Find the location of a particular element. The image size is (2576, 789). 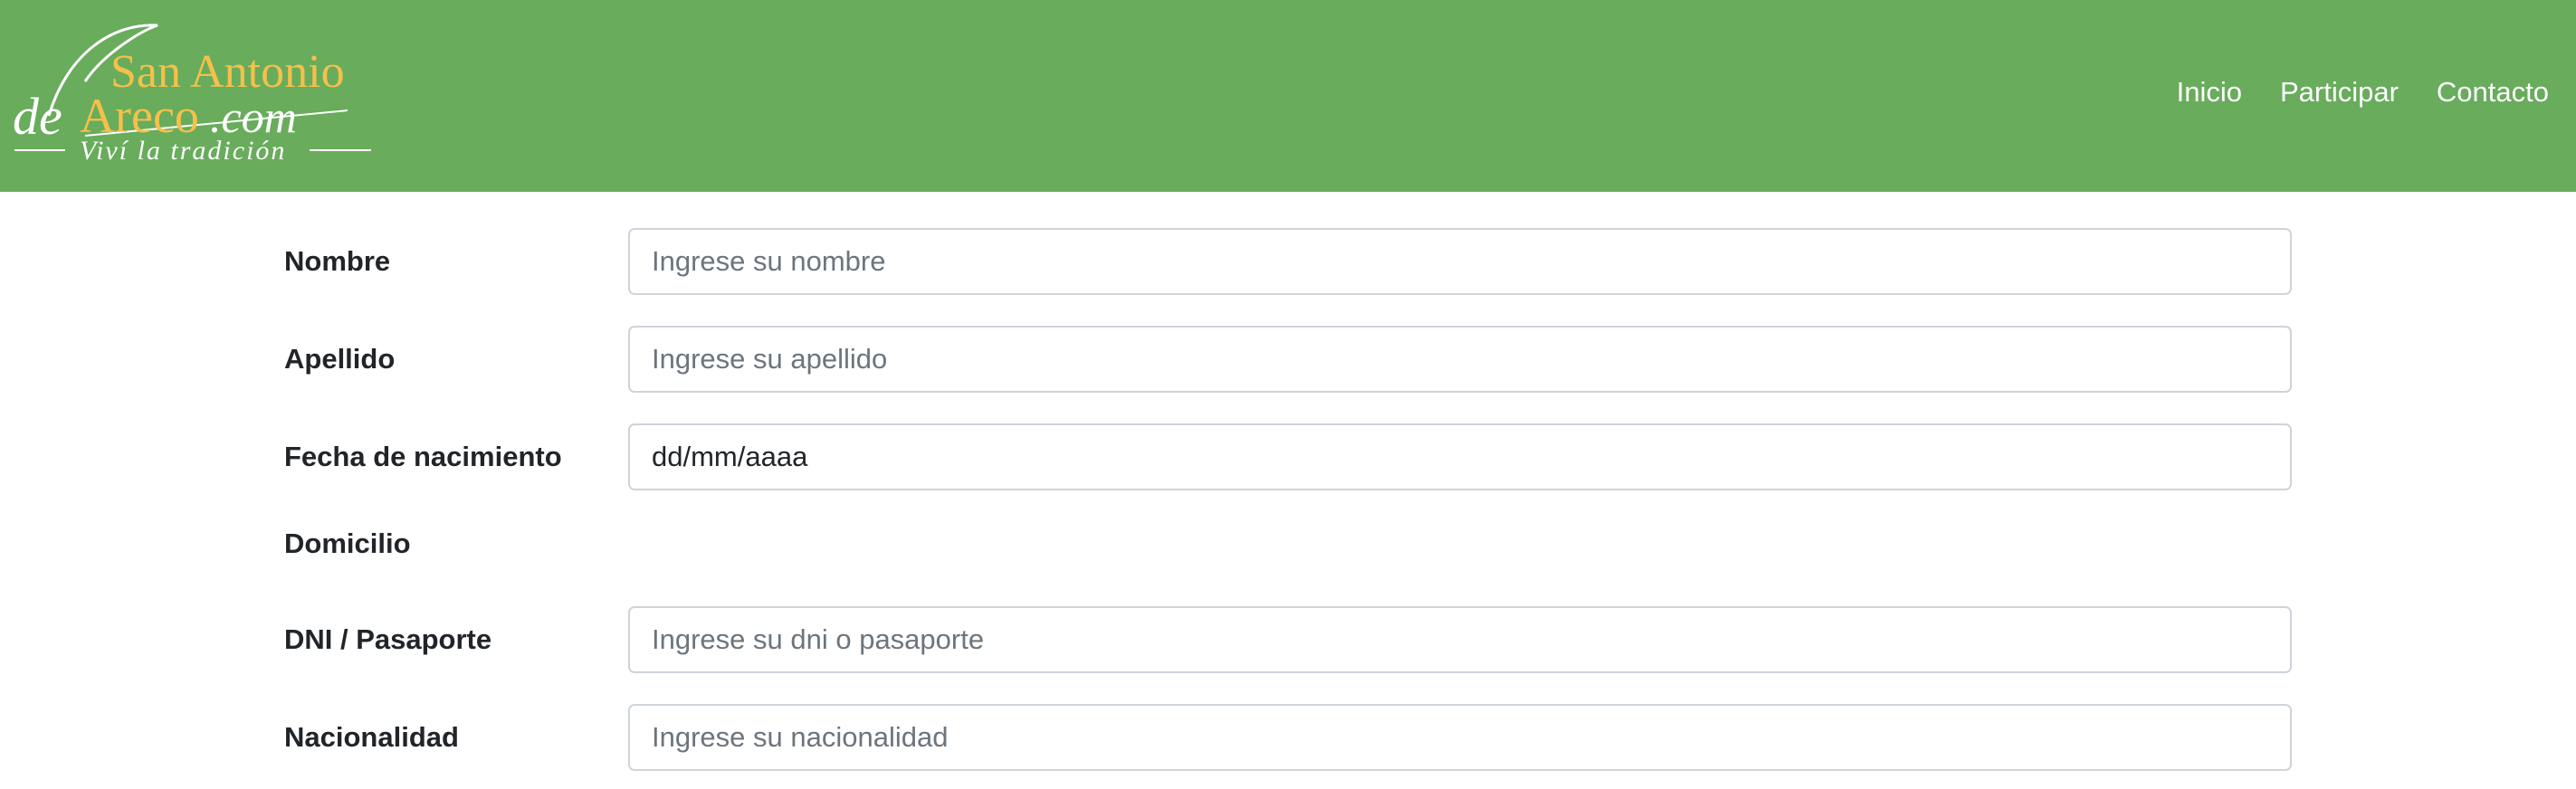

main-nav: Inicio Participar Contacto is located at coordinates (2344, 92).